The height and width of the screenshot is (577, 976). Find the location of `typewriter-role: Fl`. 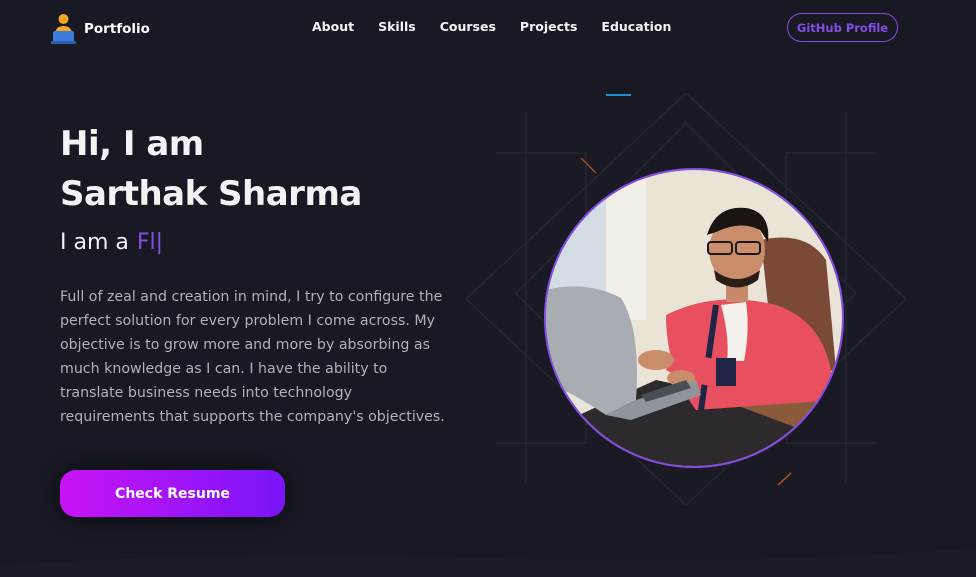

typewriter-role: Fl is located at coordinates (146, 242).